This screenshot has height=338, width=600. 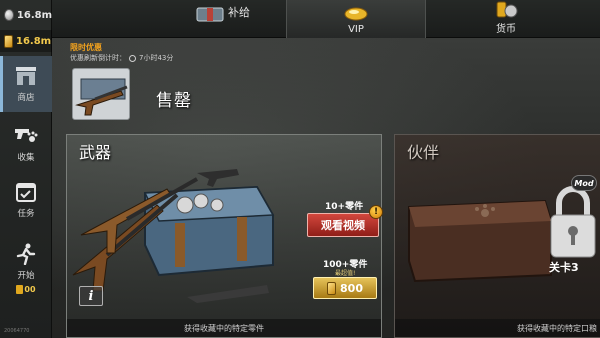 I want to click on clock-icon, so click(x=132, y=58).